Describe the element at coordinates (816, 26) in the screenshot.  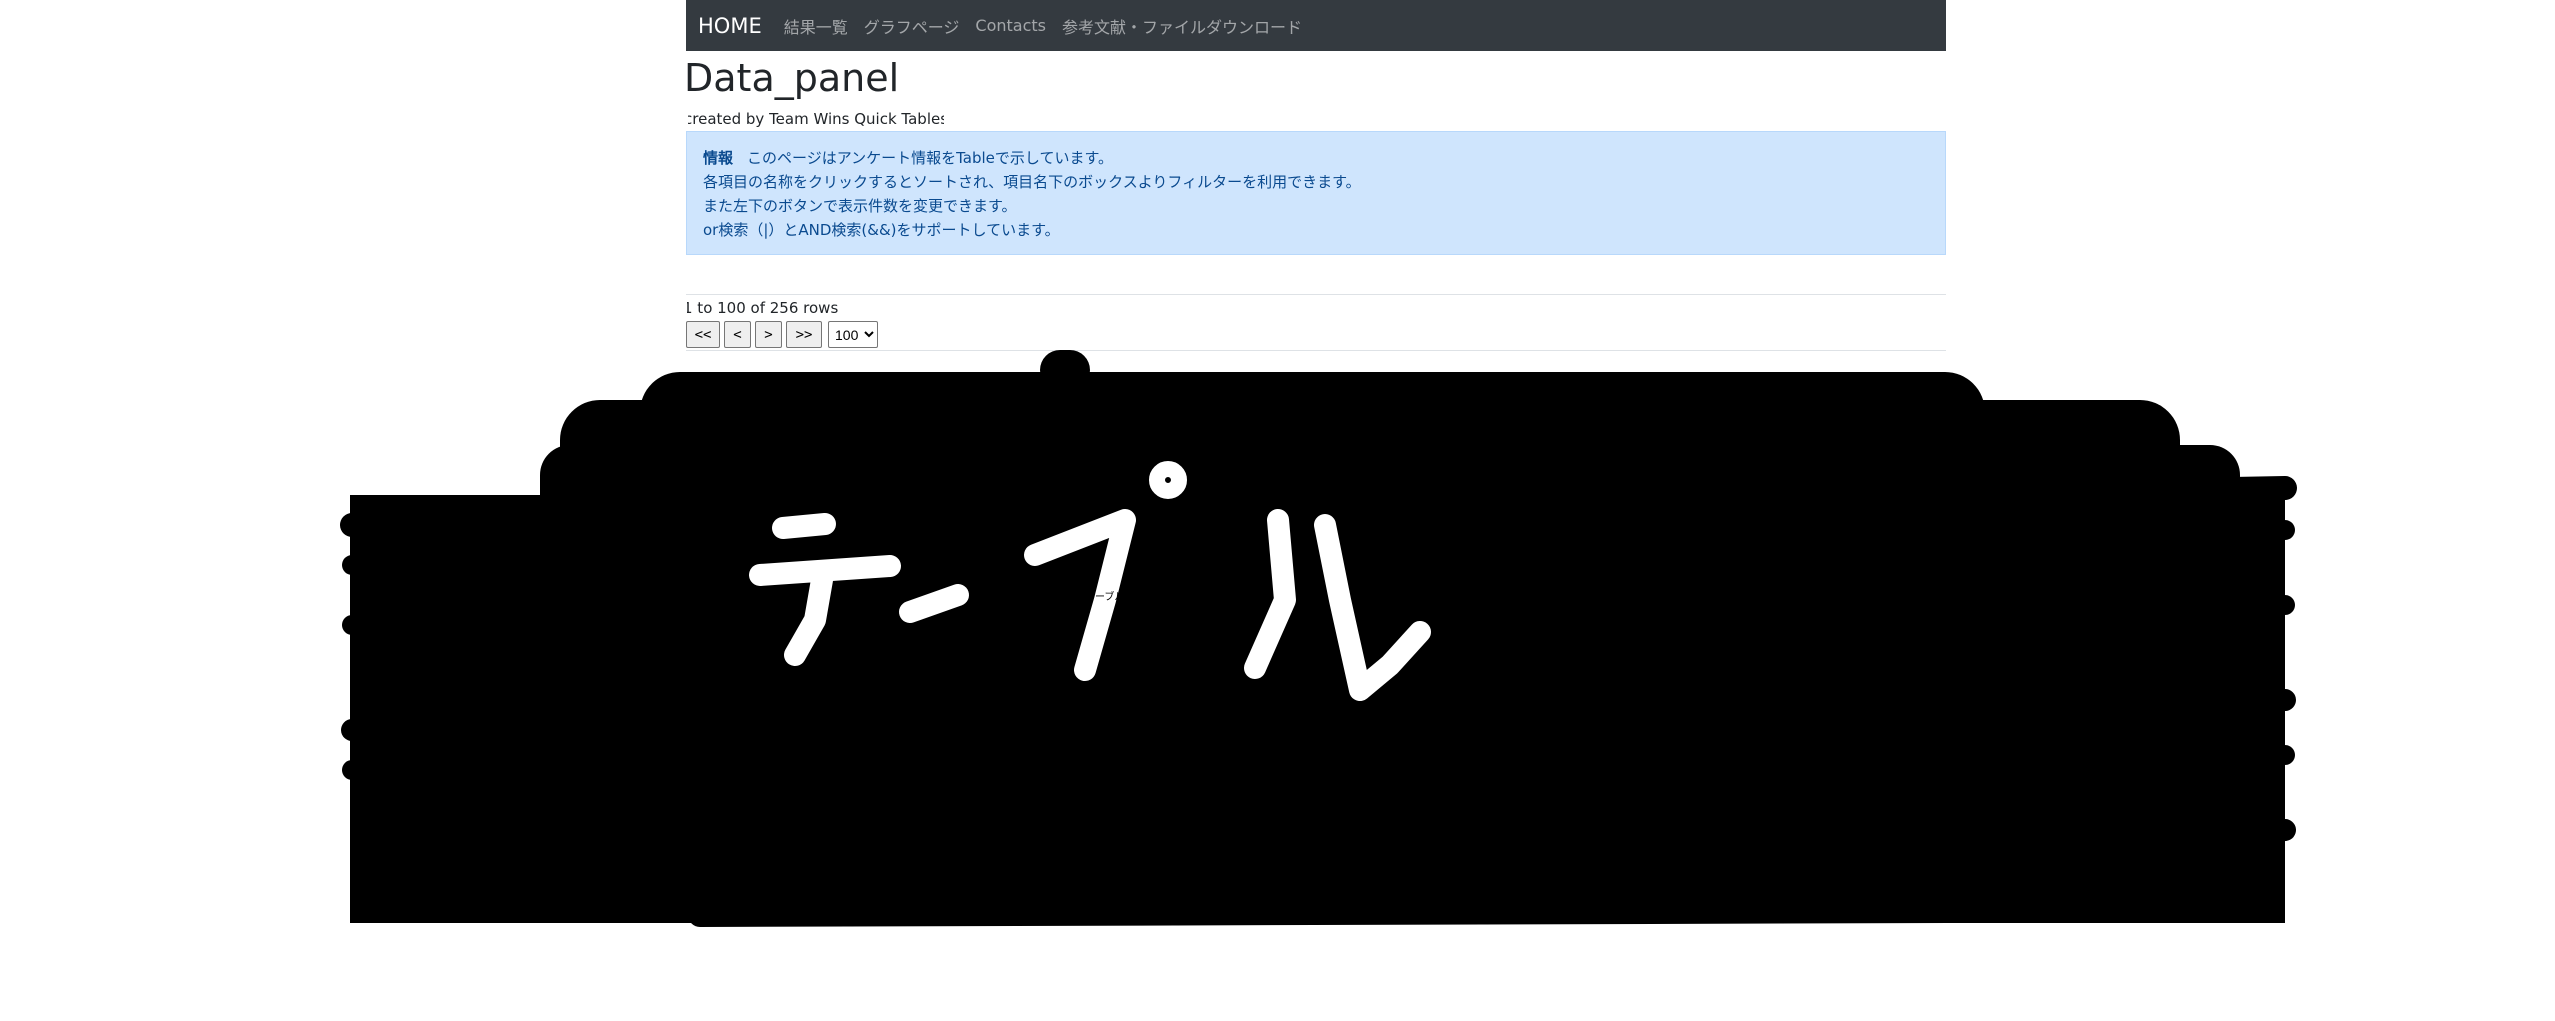
I see `nav-results-link: 結果一覧` at that location.